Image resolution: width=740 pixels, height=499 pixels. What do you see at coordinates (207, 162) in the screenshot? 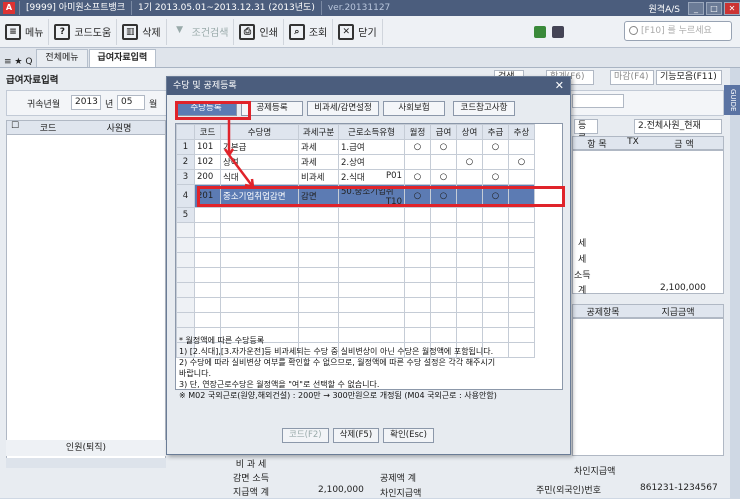
I see `code-cell: 102` at bounding box center [207, 162].